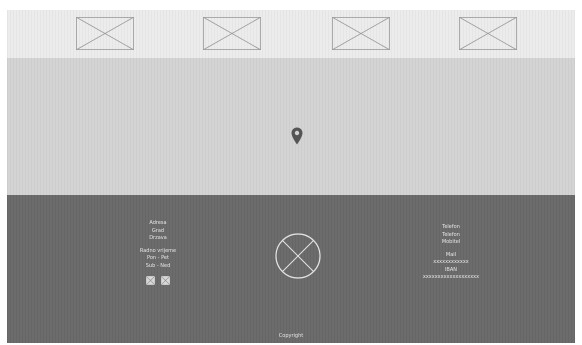 Image resolution: width=582 pixels, height=345 pixels. What do you see at coordinates (158, 258) in the screenshot?
I see `hours-weekdays: Pon - Pet` at bounding box center [158, 258].